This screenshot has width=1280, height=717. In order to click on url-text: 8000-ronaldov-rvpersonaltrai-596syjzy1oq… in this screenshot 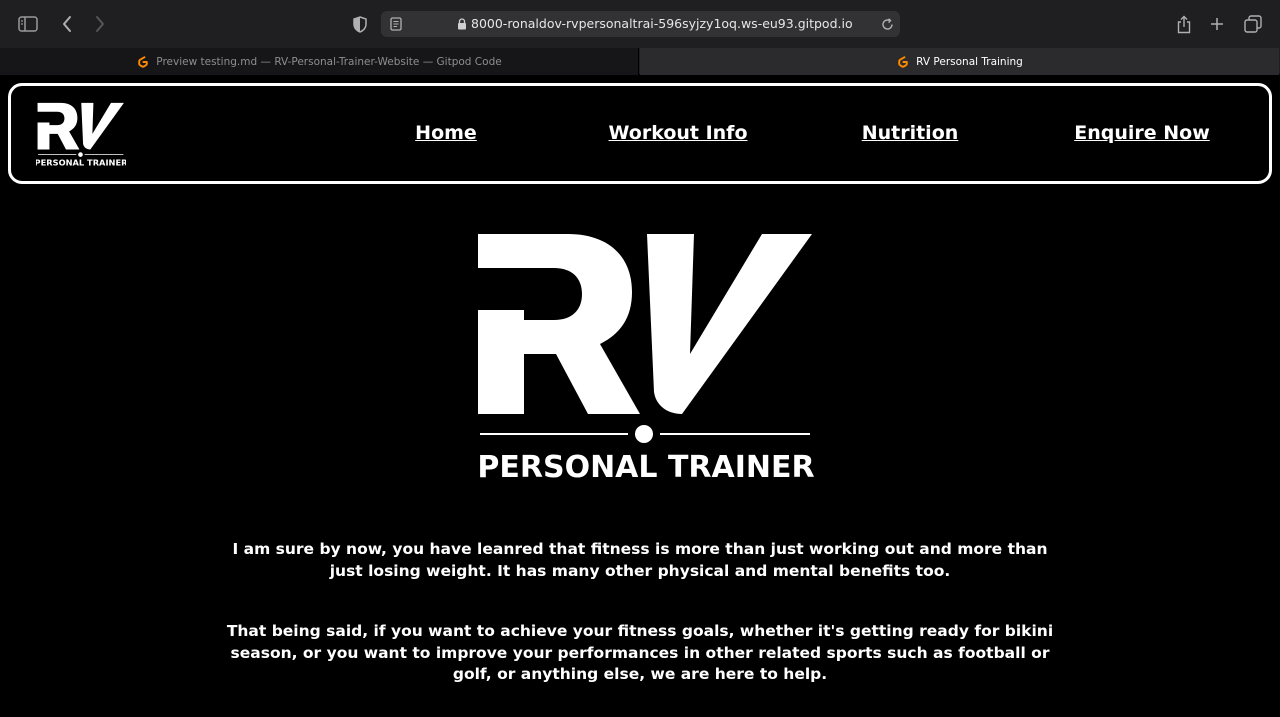, I will do `click(662, 23)`.